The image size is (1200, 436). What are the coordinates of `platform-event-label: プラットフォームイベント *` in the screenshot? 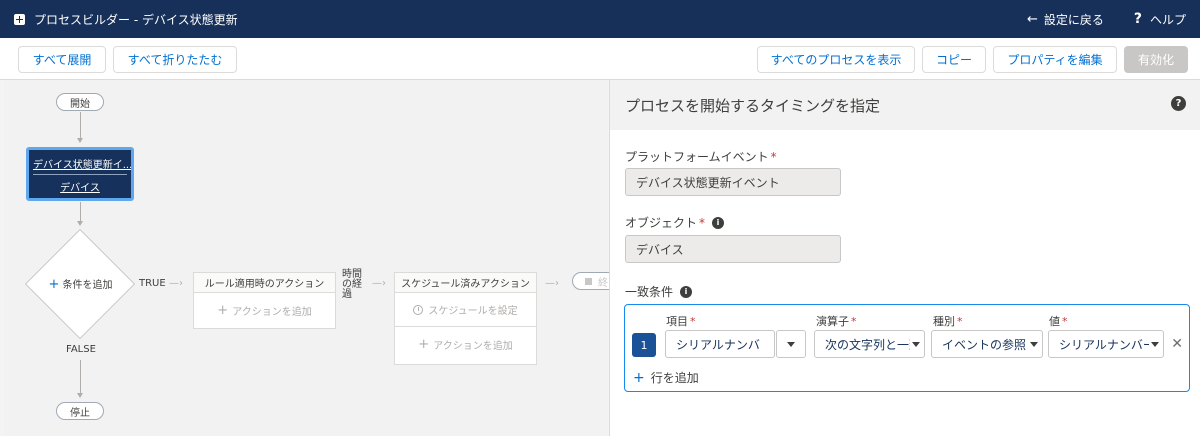 It's located at (701, 156).